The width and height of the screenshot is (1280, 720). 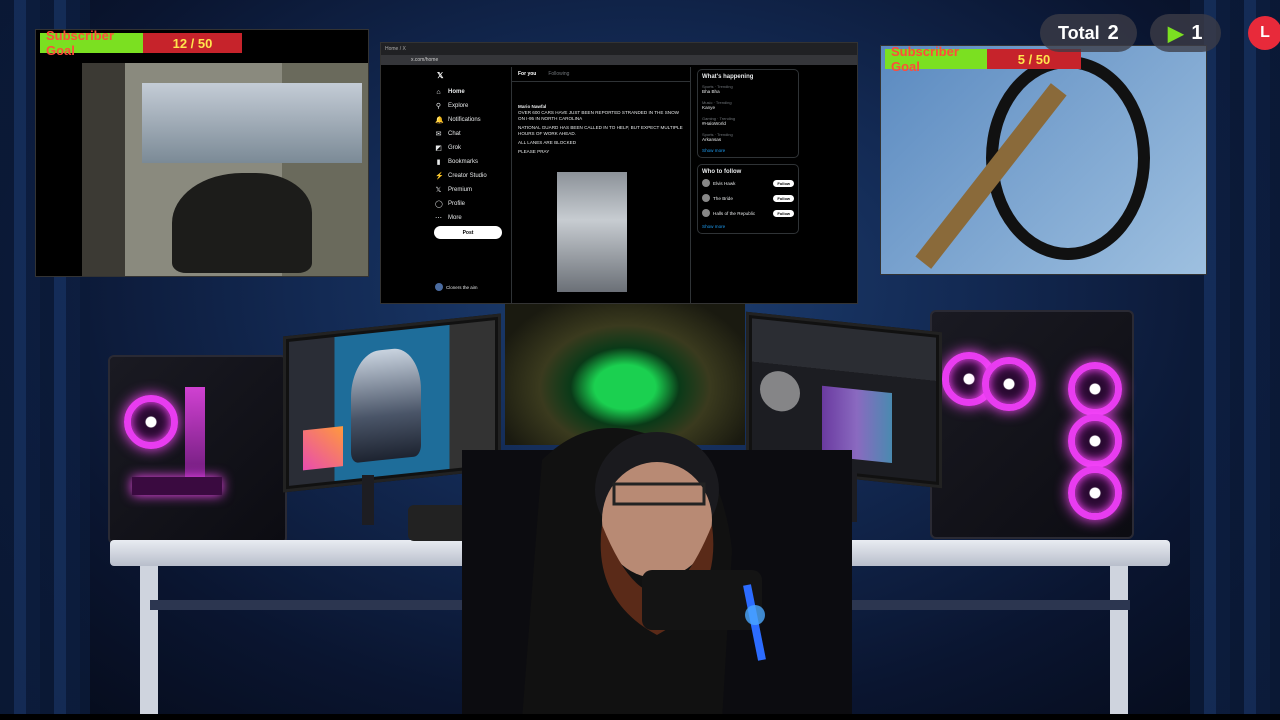 What do you see at coordinates (192, 43) in the screenshot?
I see `goal-progress: 12 / 50` at bounding box center [192, 43].